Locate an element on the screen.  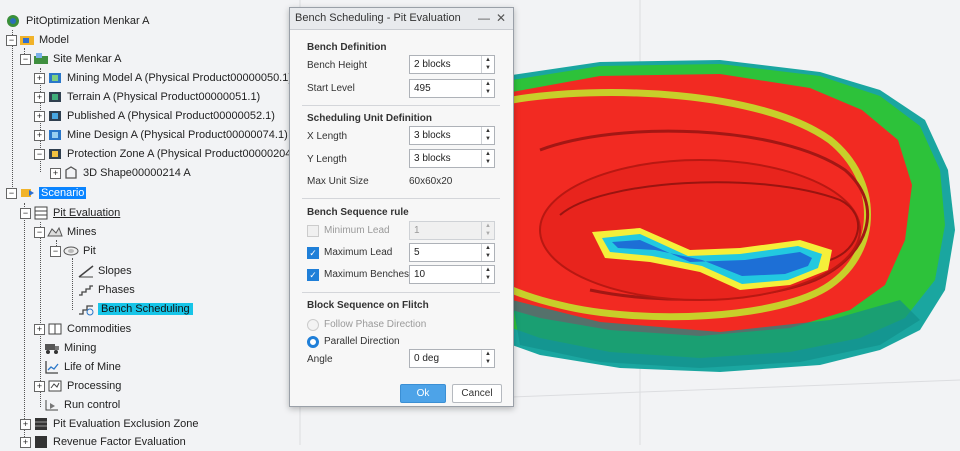
dialog-title: Bench Scheduling - Pit Evaluation is located at coordinates (378, 18).